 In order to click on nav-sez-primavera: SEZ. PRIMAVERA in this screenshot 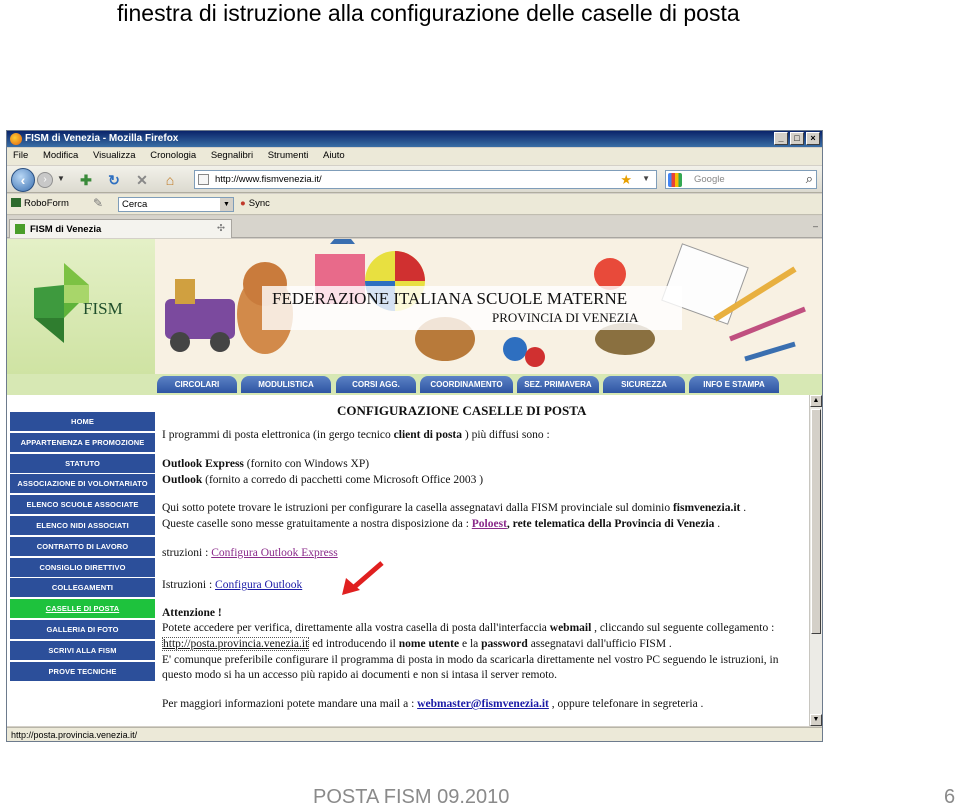, I will do `click(558, 384)`.